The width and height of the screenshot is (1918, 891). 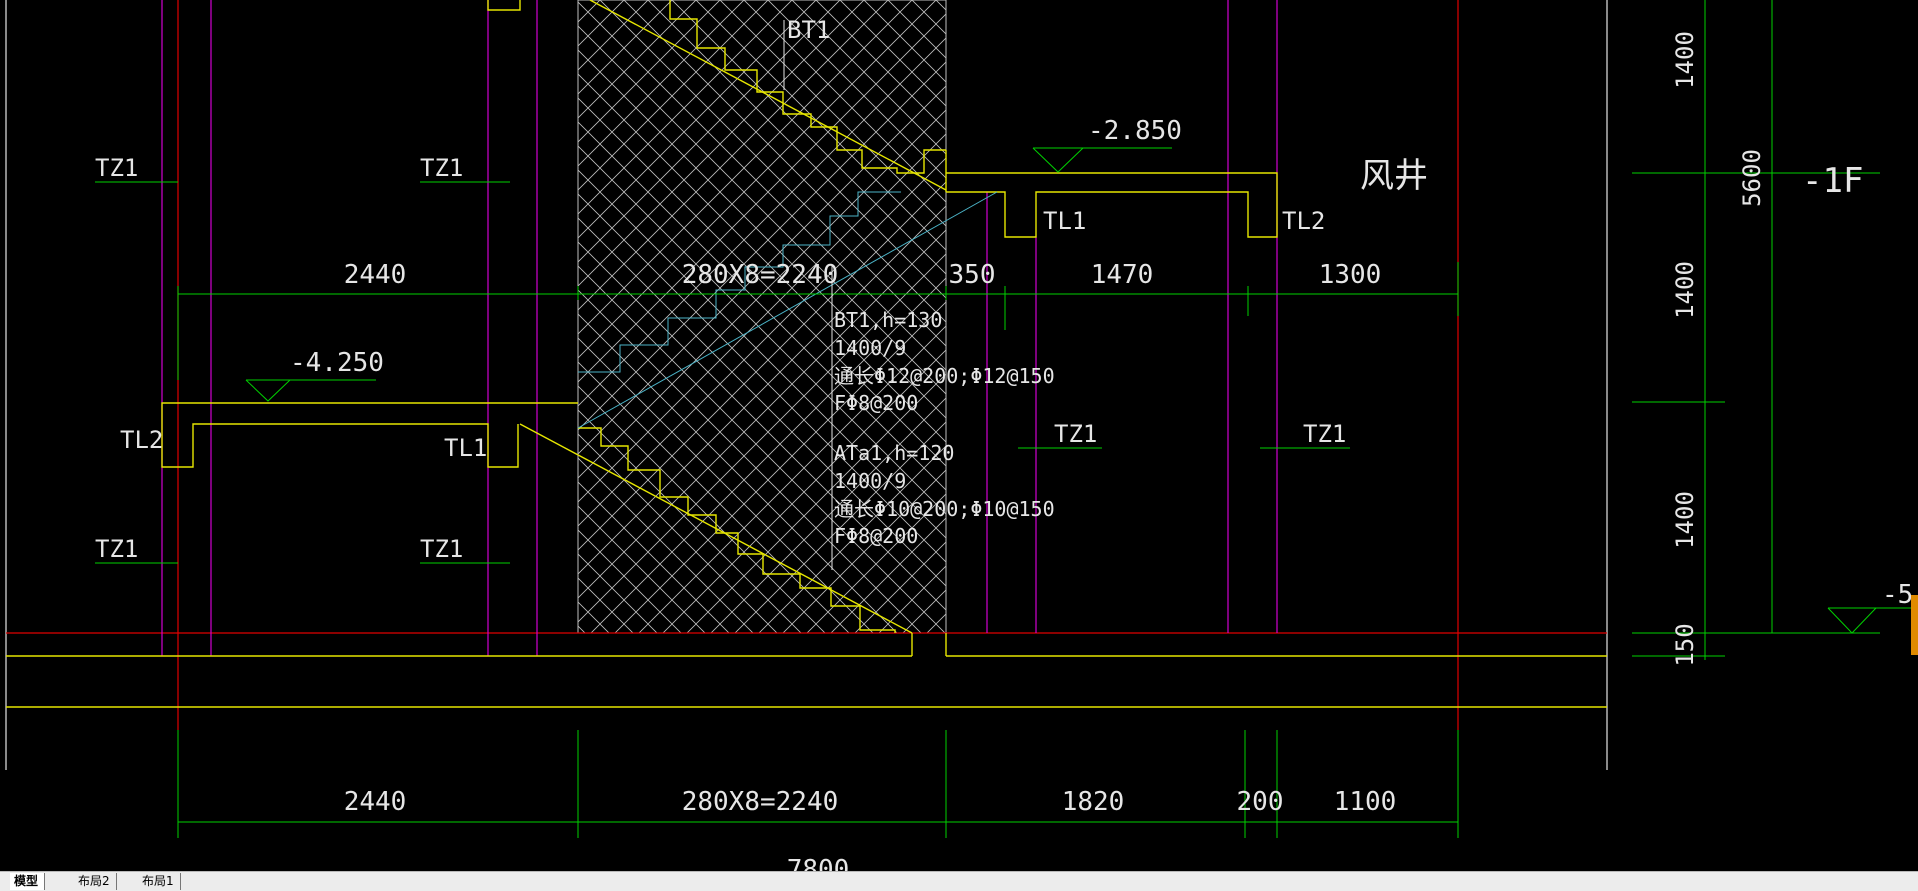 What do you see at coordinates (1122, 275) in the screenshot?
I see `dim-top-4: 1470` at bounding box center [1122, 275].